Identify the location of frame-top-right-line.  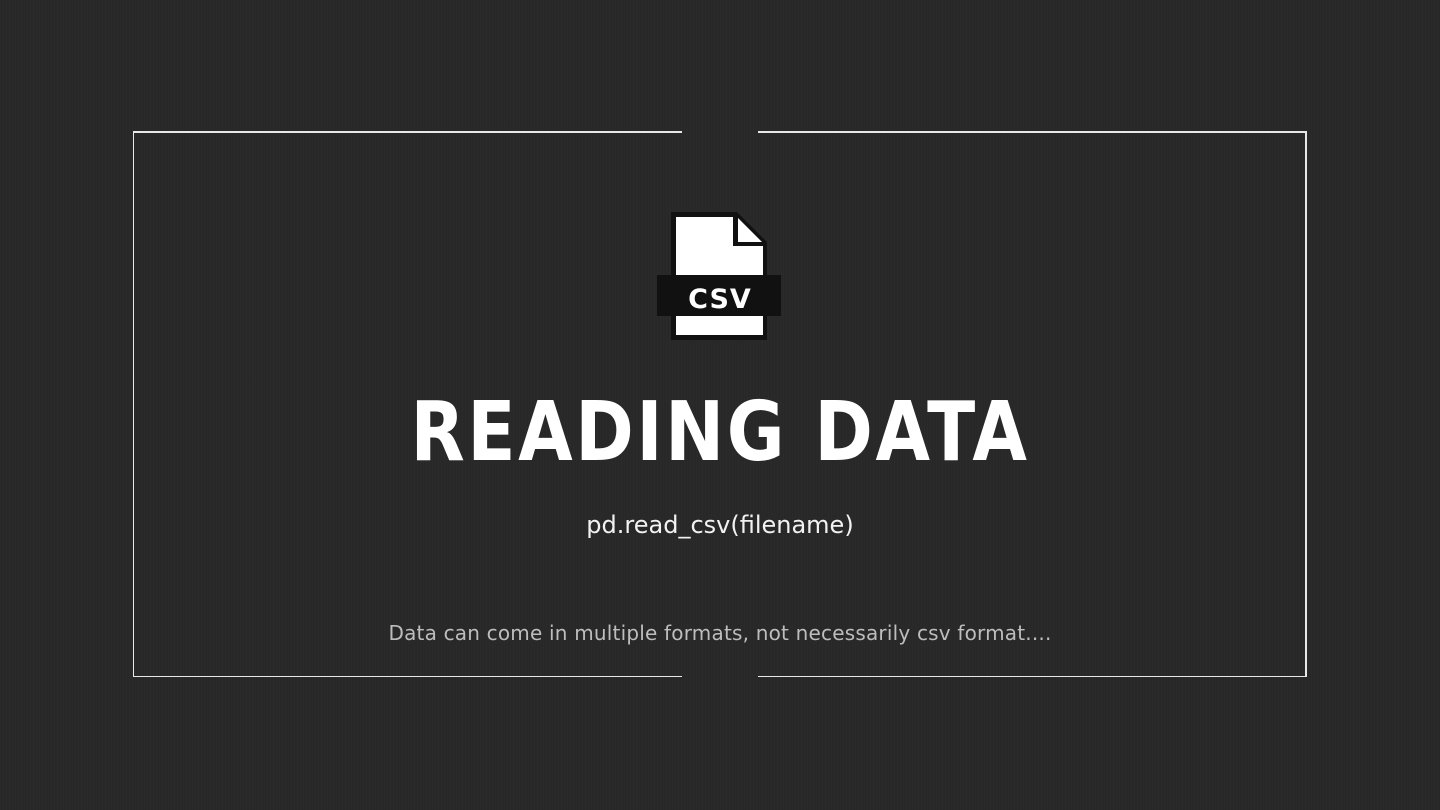
(1032, 132).